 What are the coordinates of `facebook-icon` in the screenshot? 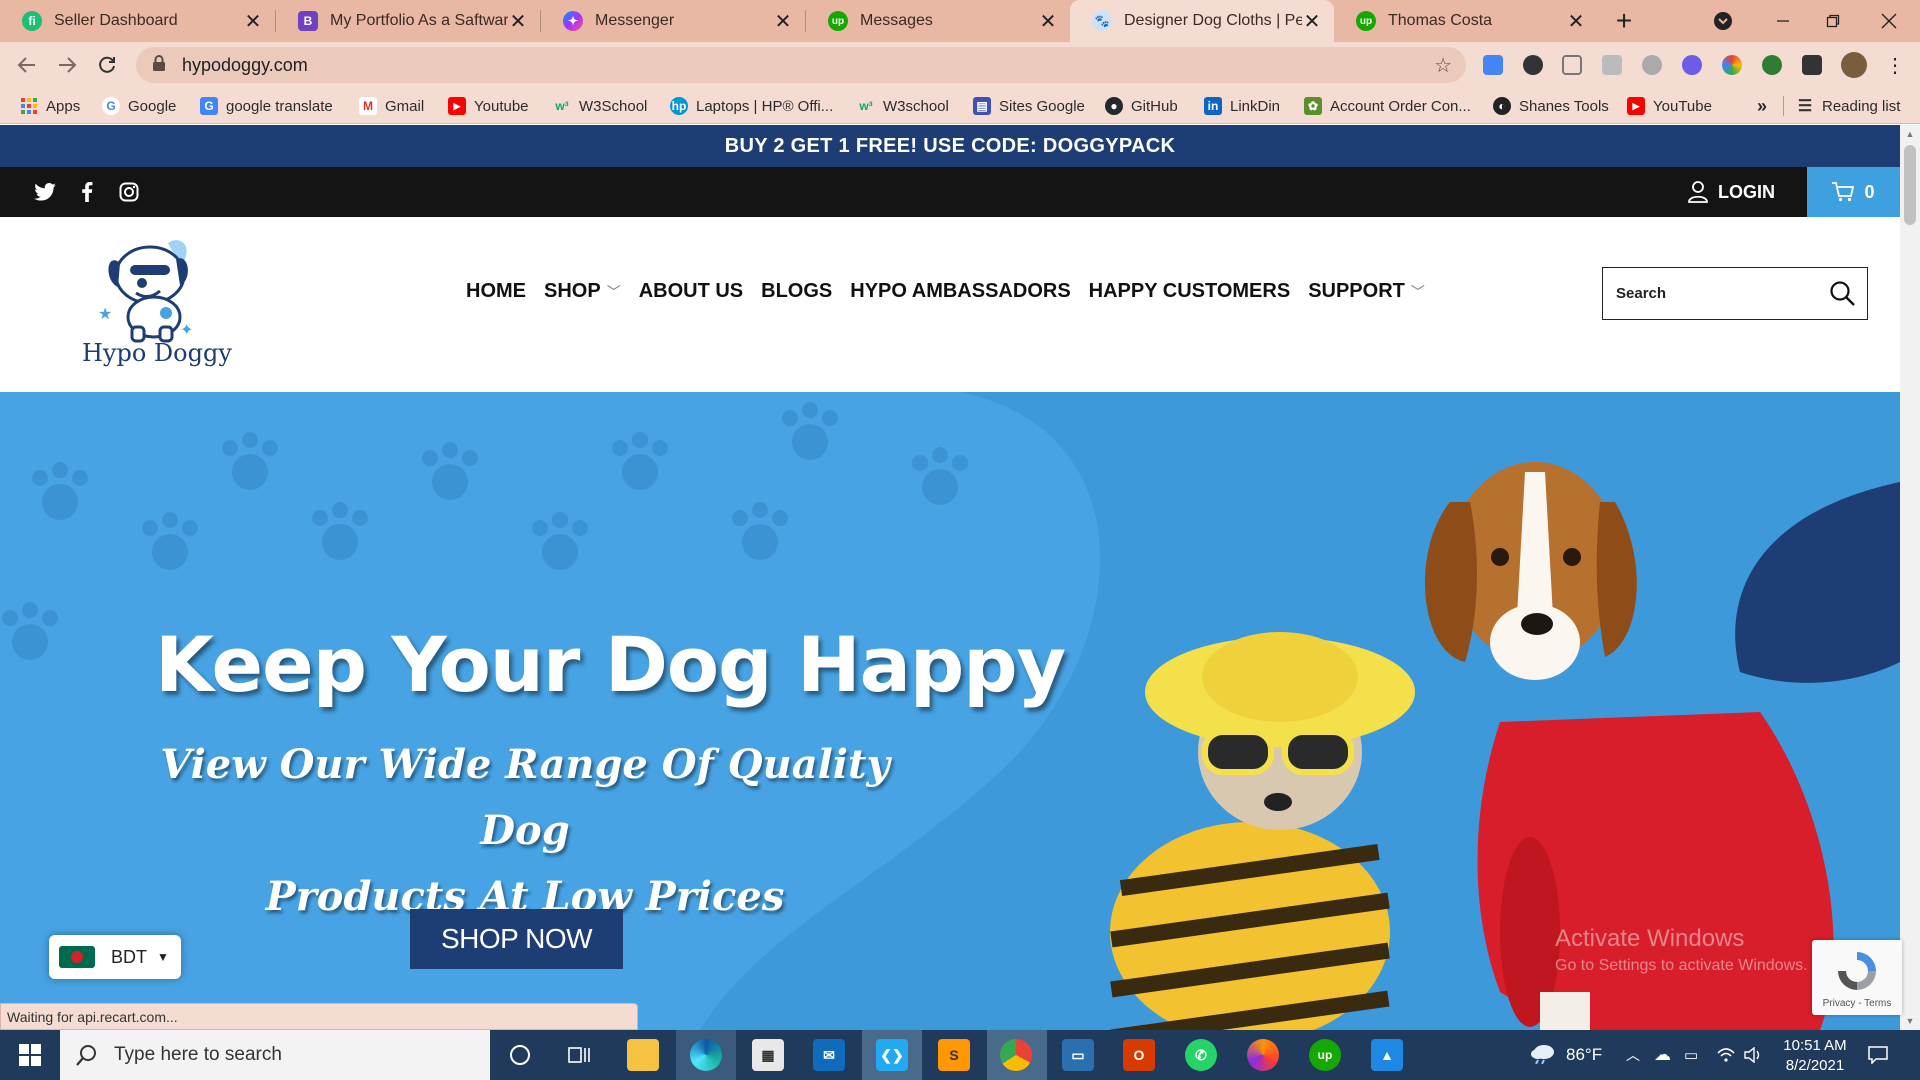 It's located at (87, 192).